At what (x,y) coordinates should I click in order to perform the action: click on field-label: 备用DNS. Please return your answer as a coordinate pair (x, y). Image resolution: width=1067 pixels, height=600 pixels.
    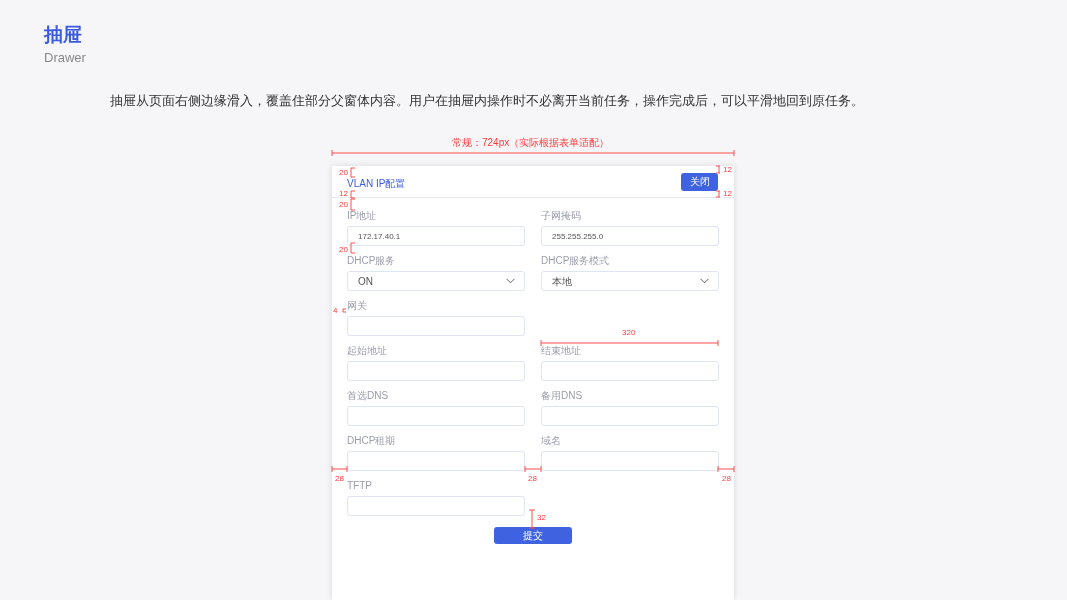
    Looking at the image, I should click on (562, 396).